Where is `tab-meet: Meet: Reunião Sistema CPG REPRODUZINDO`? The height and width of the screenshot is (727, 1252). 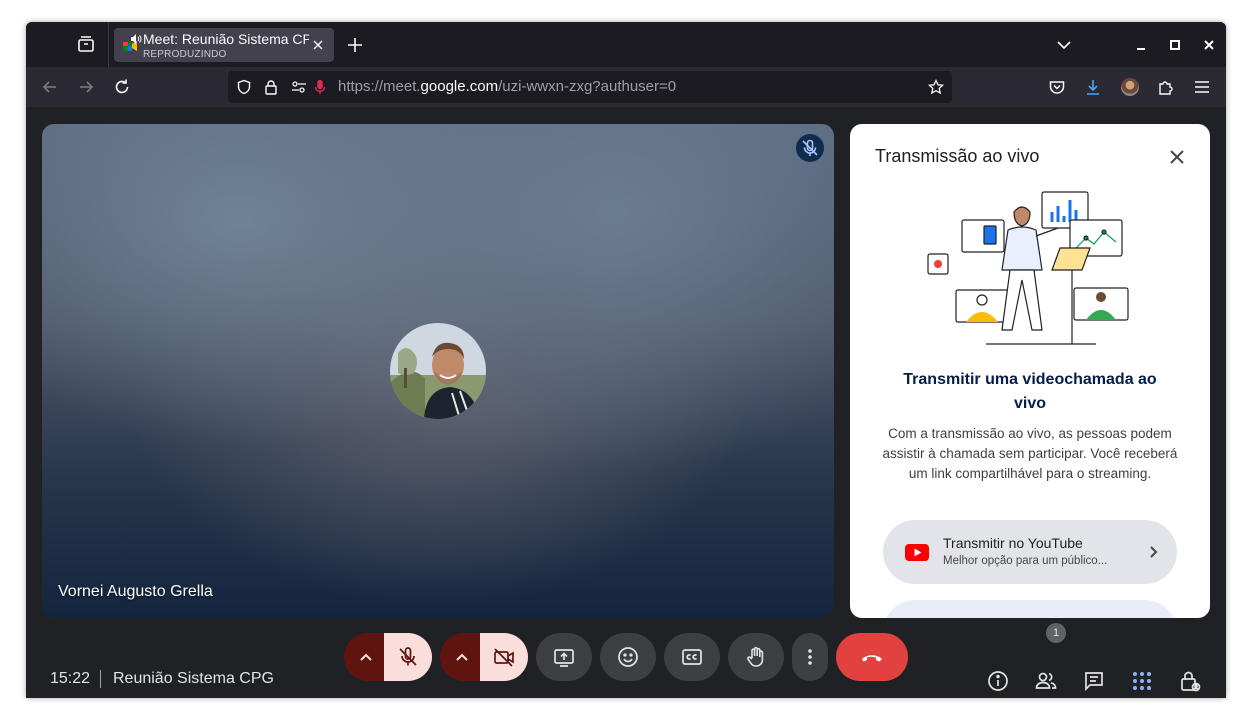
tab-meet: Meet: Reunião Sistema CPG REPRODUZINDO is located at coordinates (224, 45).